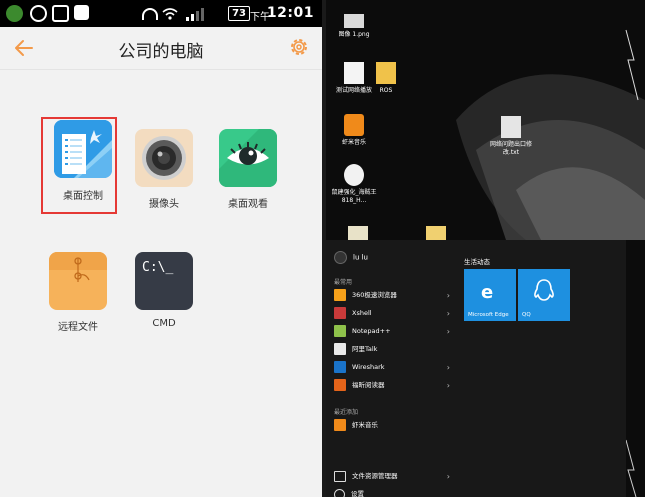 The width and height of the screenshot is (645, 497). Describe the element at coordinates (340, 331) in the screenshot. I see `notepadpp-icon` at that location.